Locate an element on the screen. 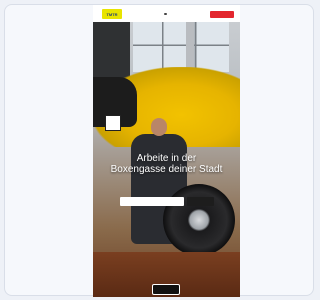 This screenshot has width=320, height=300. mechanic-head is located at coordinates (159, 127).